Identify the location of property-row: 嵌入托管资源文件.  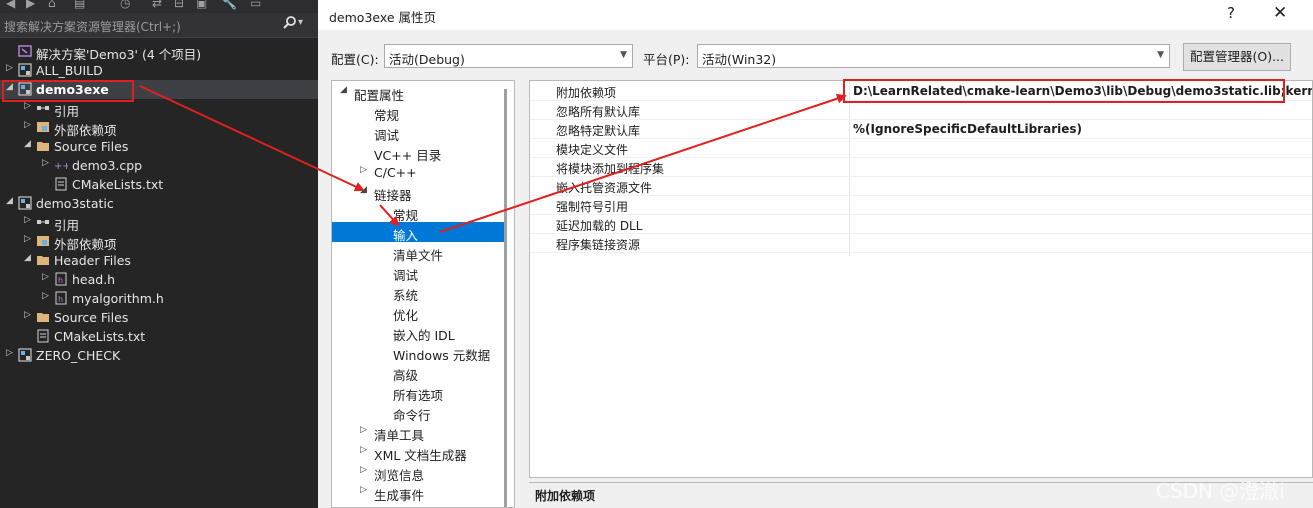
(921, 186).